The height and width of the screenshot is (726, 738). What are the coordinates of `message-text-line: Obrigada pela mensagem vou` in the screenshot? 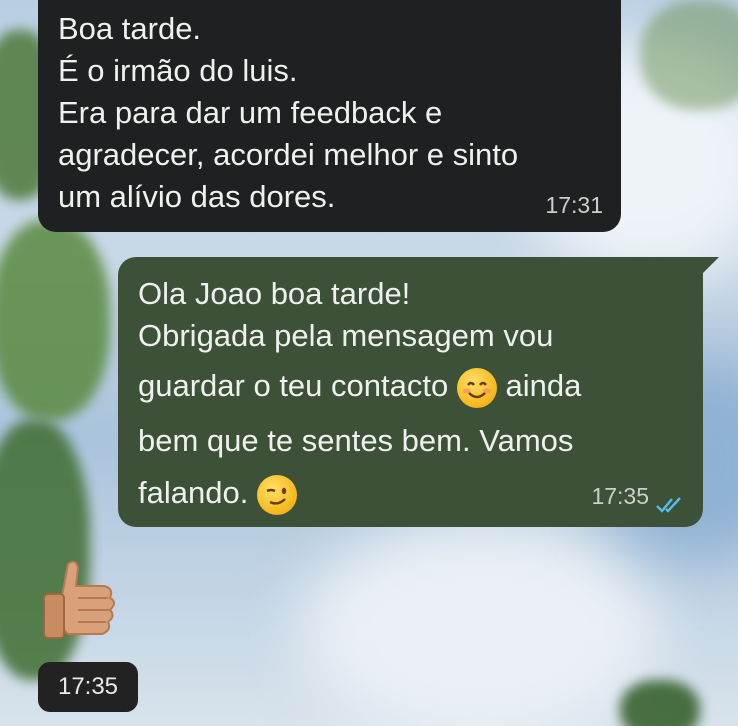 It's located at (346, 335).